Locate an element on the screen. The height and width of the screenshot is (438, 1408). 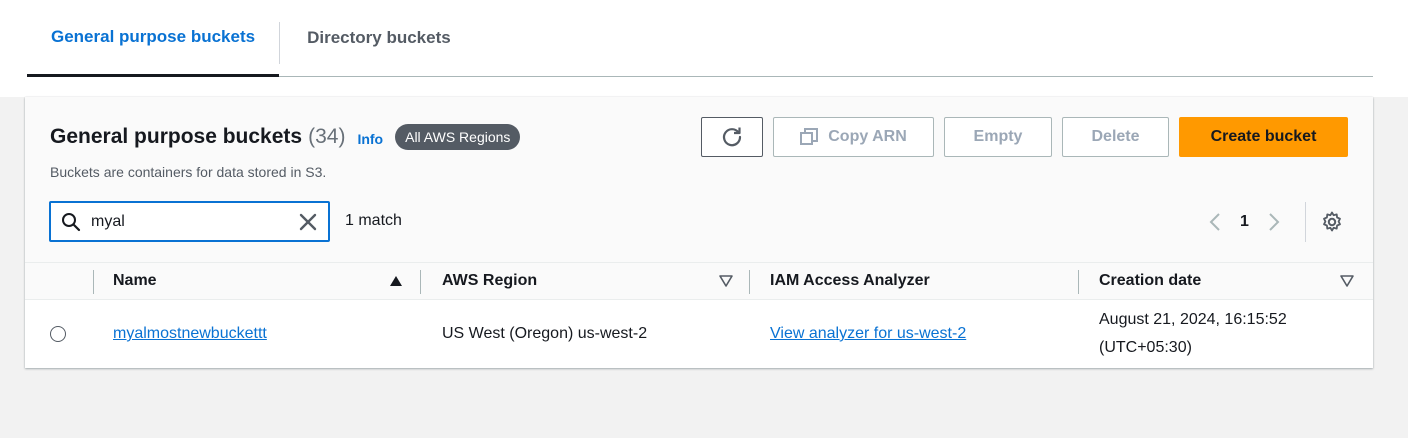
refresh-icon is located at coordinates (732, 137).